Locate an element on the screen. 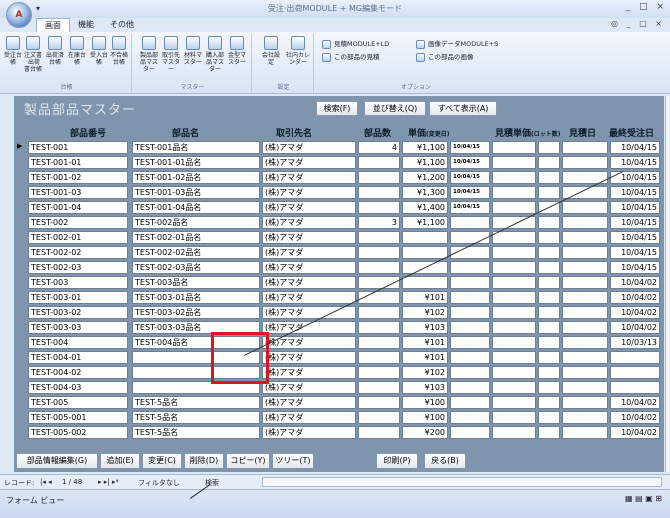  copy-button: コピー(Y) is located at coordinates (248, 461).